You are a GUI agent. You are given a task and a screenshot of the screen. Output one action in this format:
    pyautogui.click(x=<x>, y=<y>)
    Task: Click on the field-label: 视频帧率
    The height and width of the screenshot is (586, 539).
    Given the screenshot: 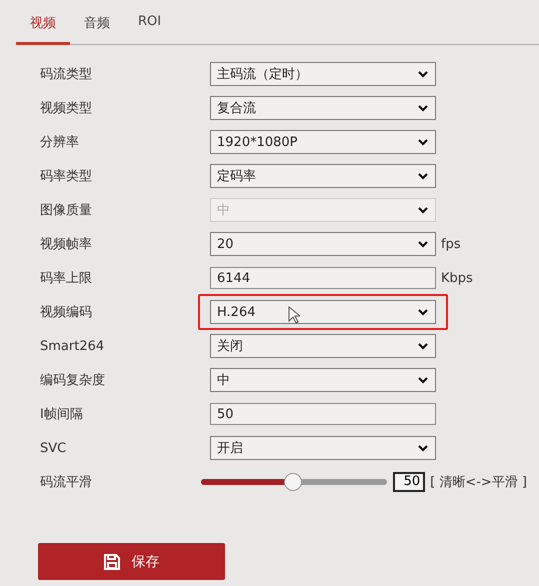 What is the action you would take?
    pyautogui.click(x=66, y=244)
    